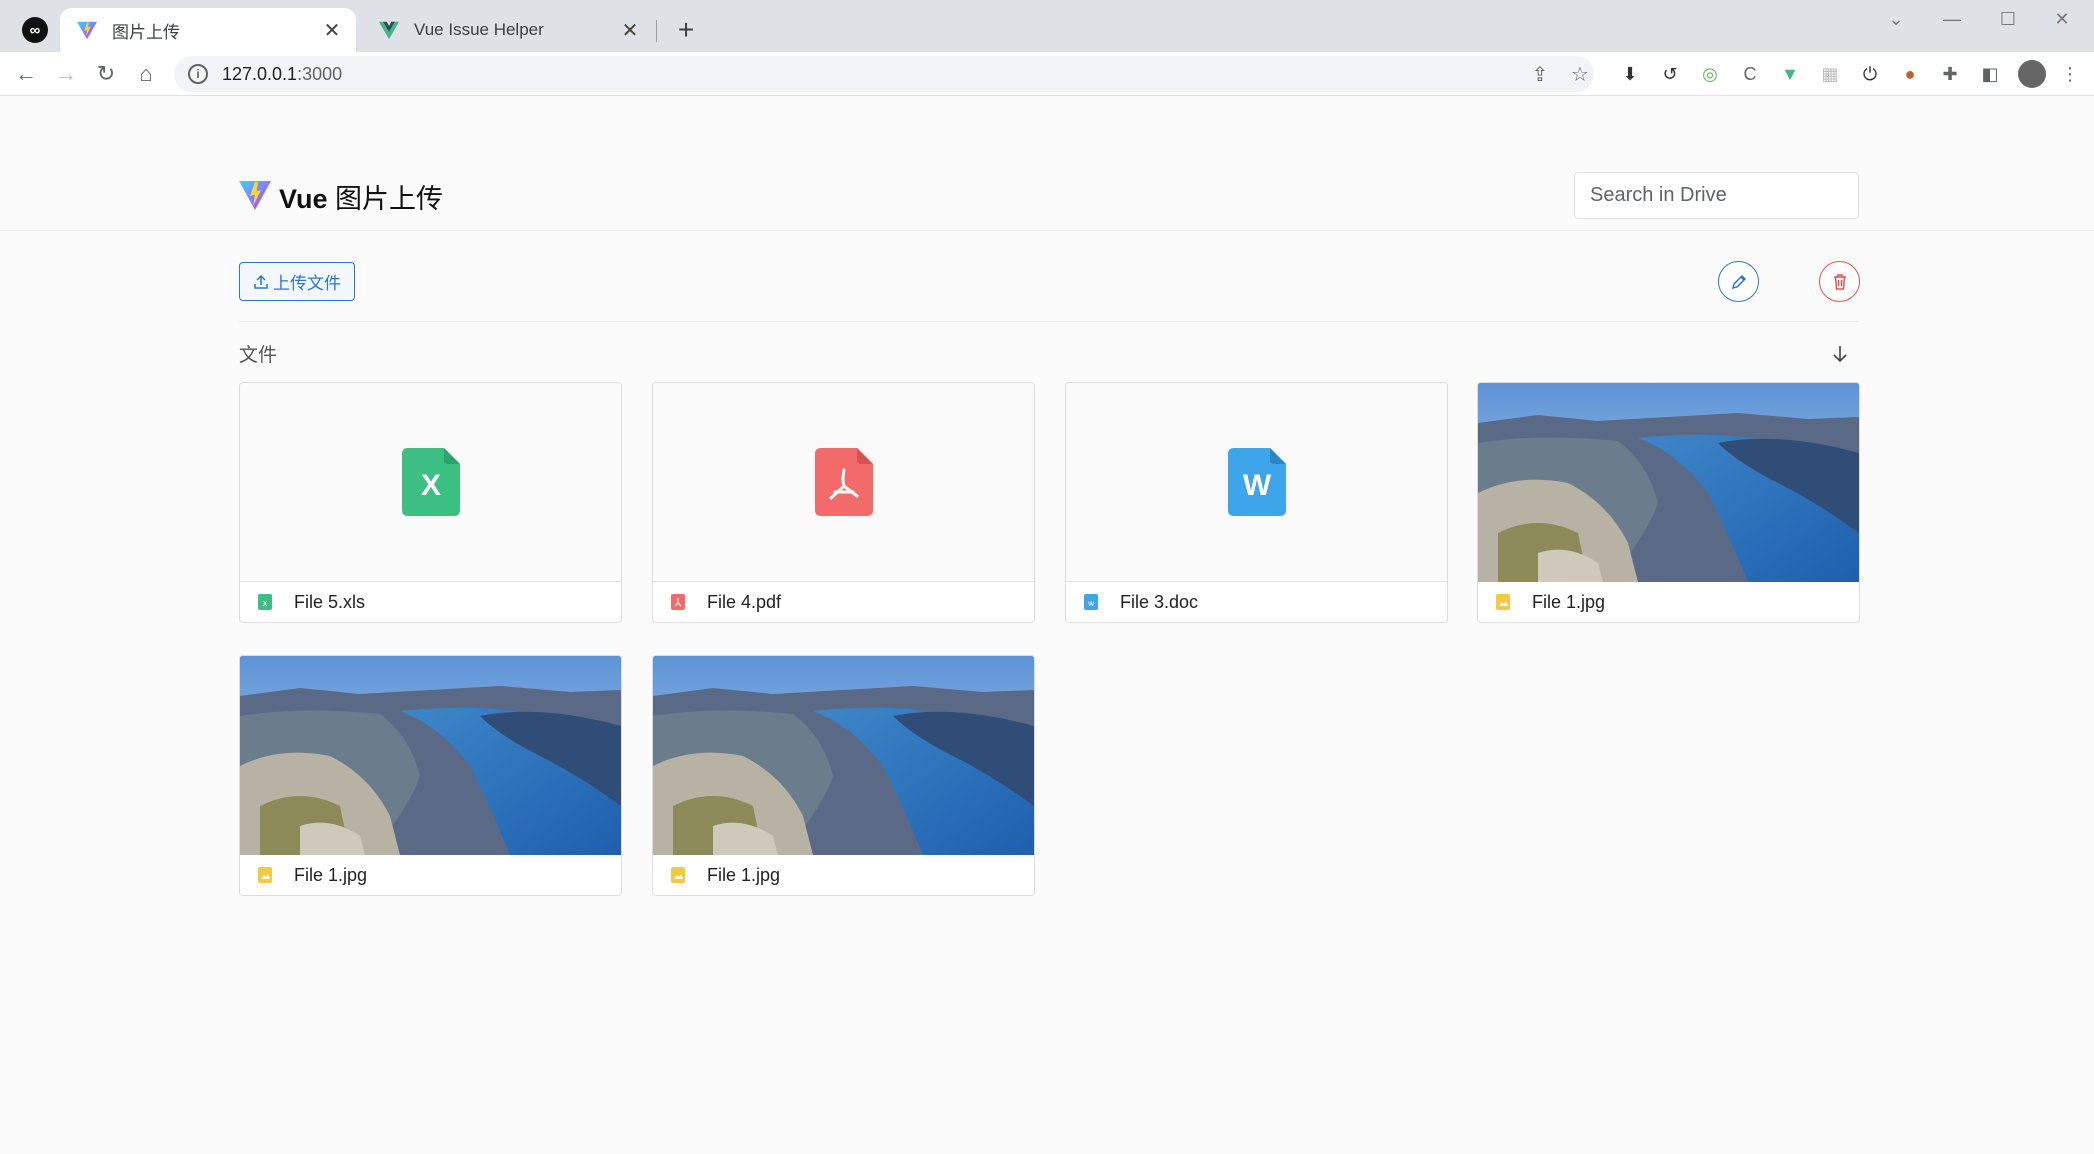  What do you see at coordinates (1047, 164) in the screenshot?
I see `app-header: Vue 图片上传` at bounding box center [1047, 164].